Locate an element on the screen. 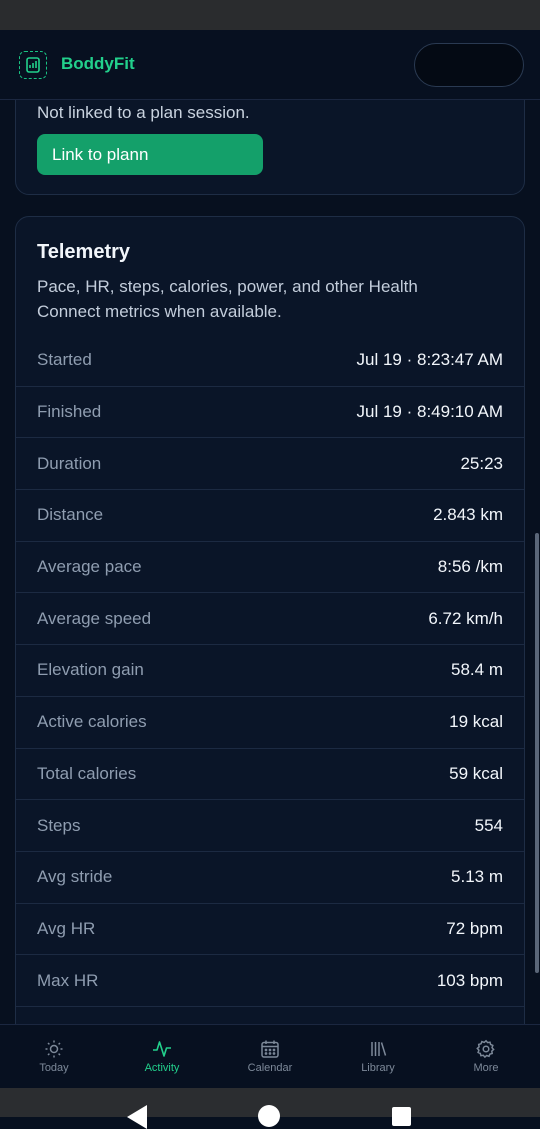  row-value: 554 is located at coordinates (488, 825).